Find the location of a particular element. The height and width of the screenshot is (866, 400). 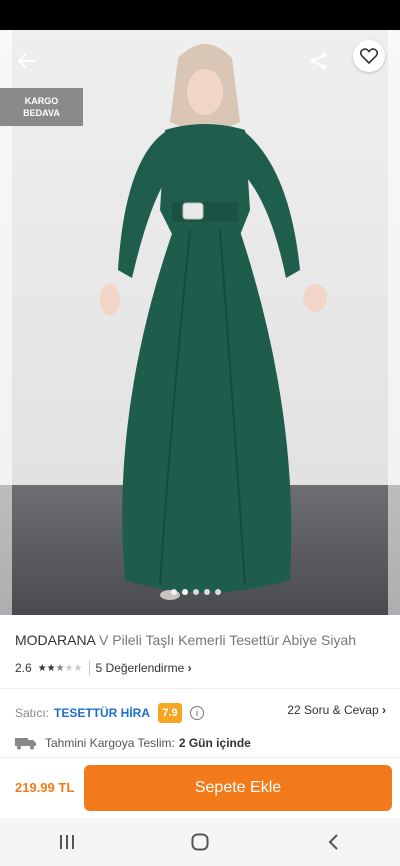

home-icon is located at coordinates (200, 842).